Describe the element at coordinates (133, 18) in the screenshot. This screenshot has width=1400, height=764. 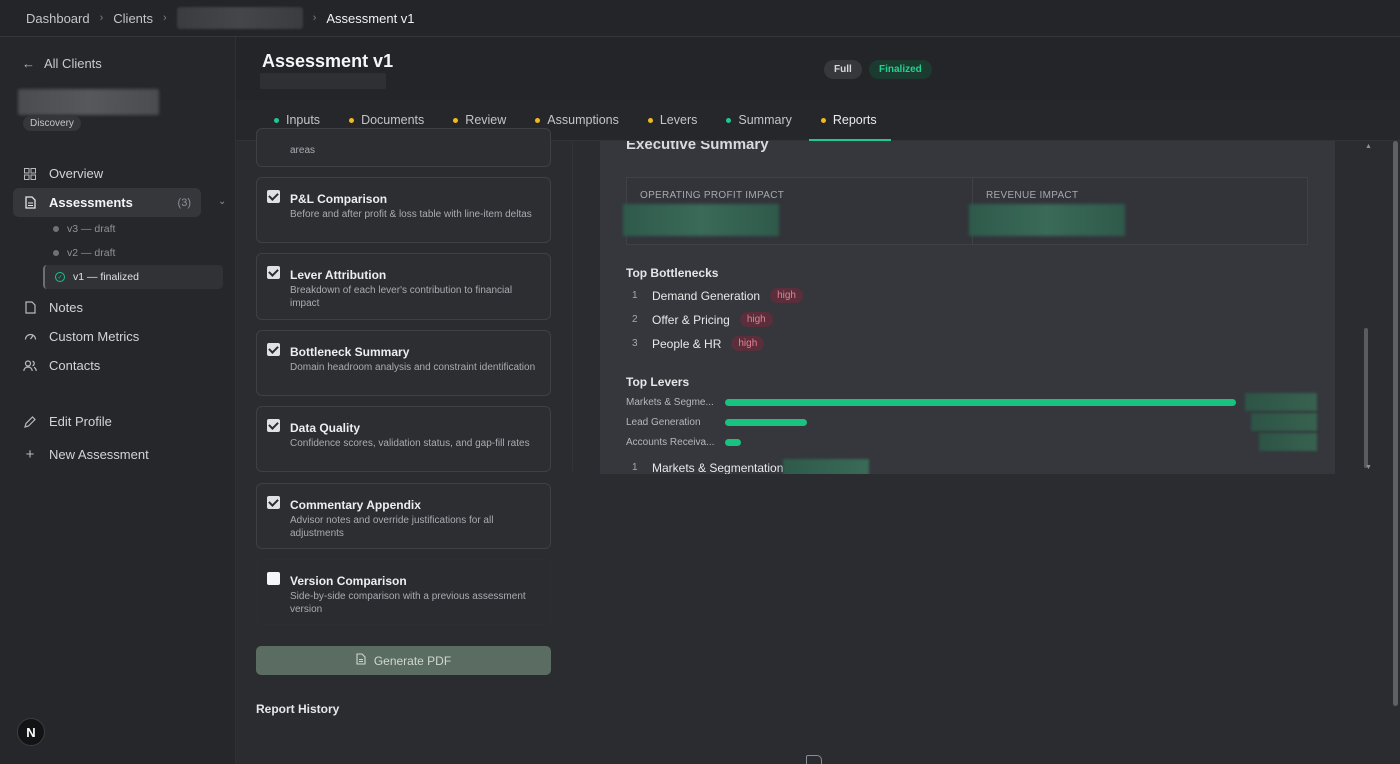
I see `breadcrumb-clients: Clients` at that location.